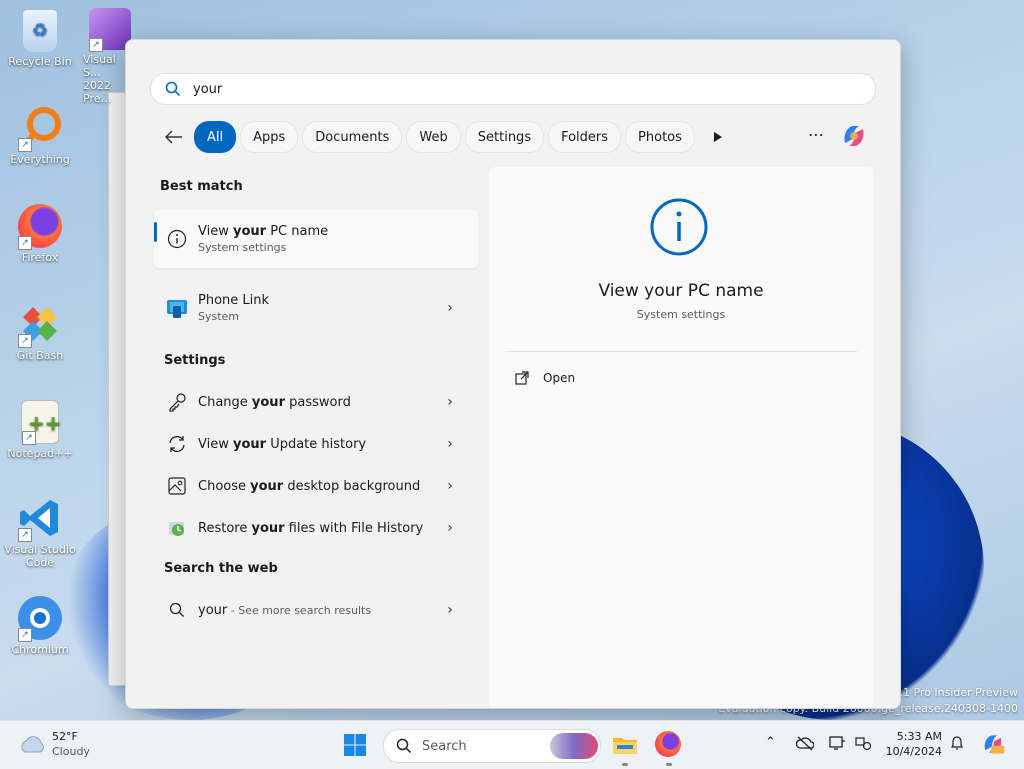 The height and width of the screenshot is (769, 1024). I want to click on watermark-edition: 11 Pro Insider Preview, so click(956, 692).